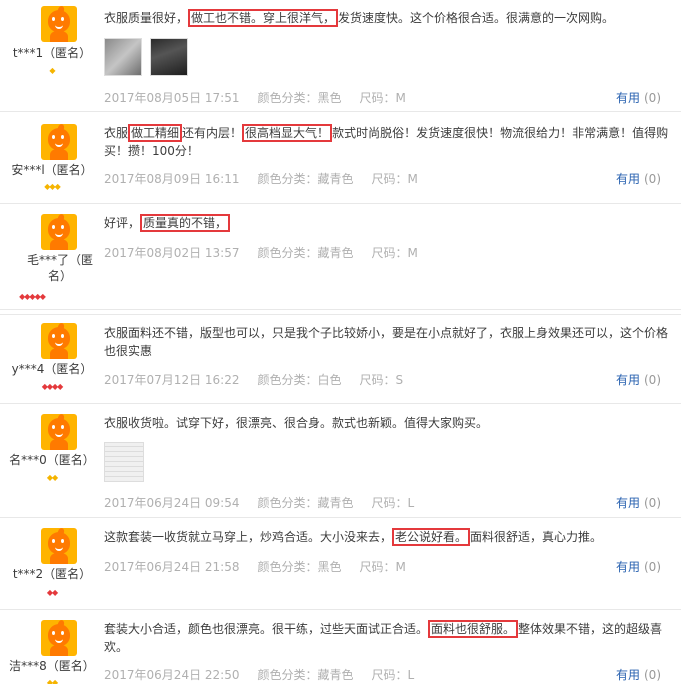 This screenshot has width=681, height=684. What do you see at coordinates (52, 170) in the screenshot?
I see `reviewer-name: 安***l（匿名）` at bounding box center [52, 170].